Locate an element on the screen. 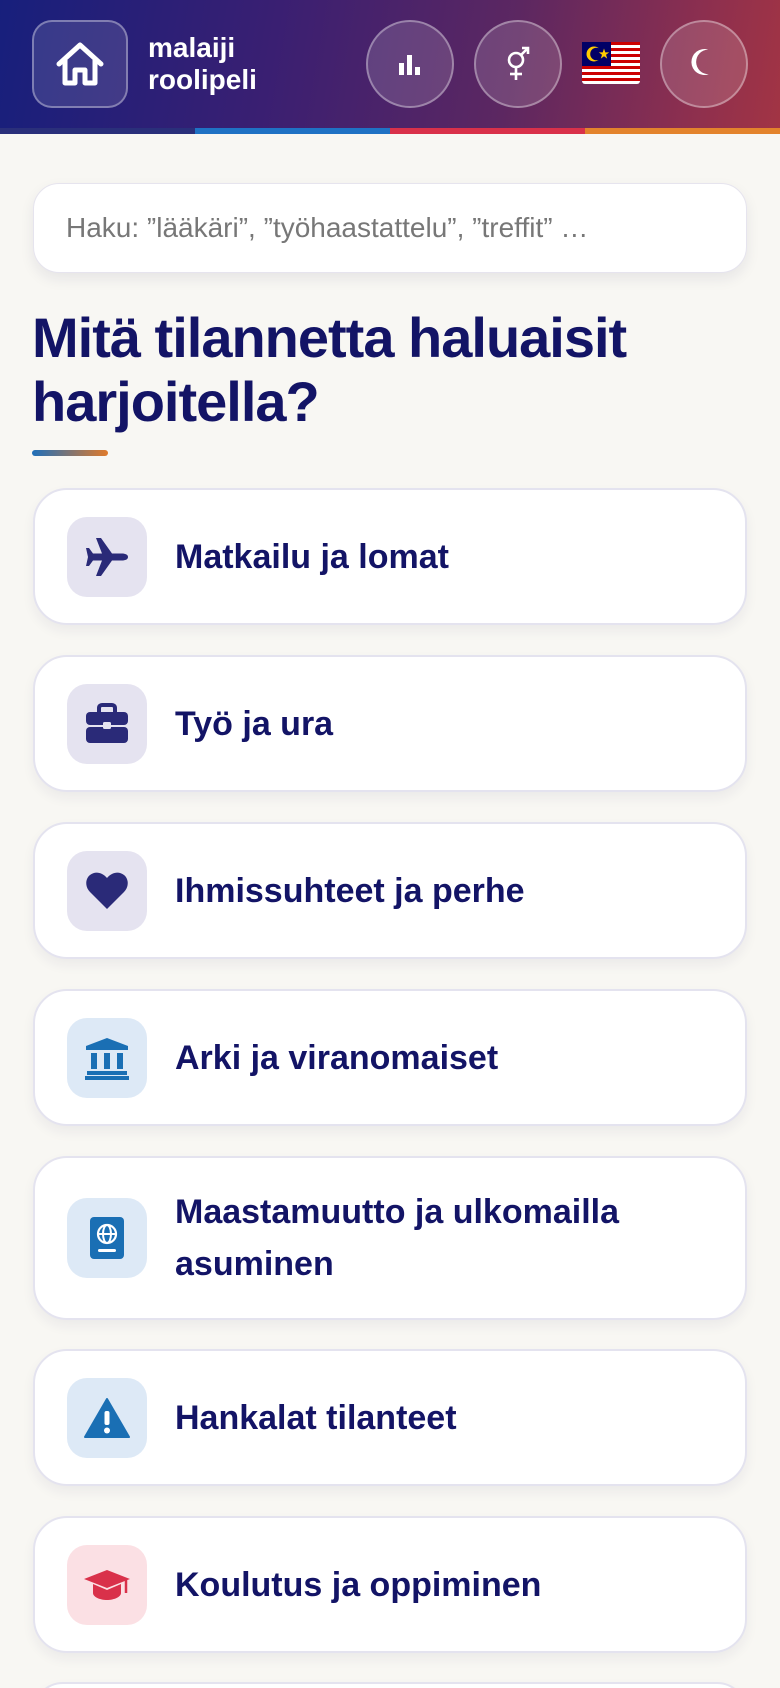  category-card-everyday-authorities: Arki ja viranomaiset is located at coordinates (390, 1057).